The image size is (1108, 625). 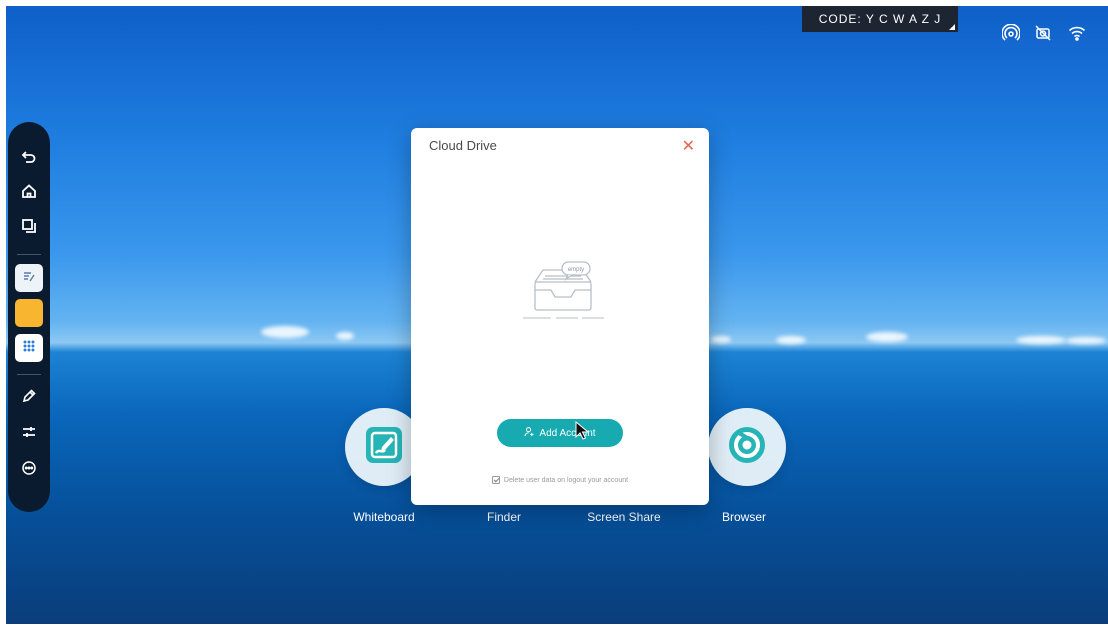 What do you see at coordinates (463, 145) in the screenshot?
I see `dialog-title: Cloud Drive` at bounding box center [463, 145].